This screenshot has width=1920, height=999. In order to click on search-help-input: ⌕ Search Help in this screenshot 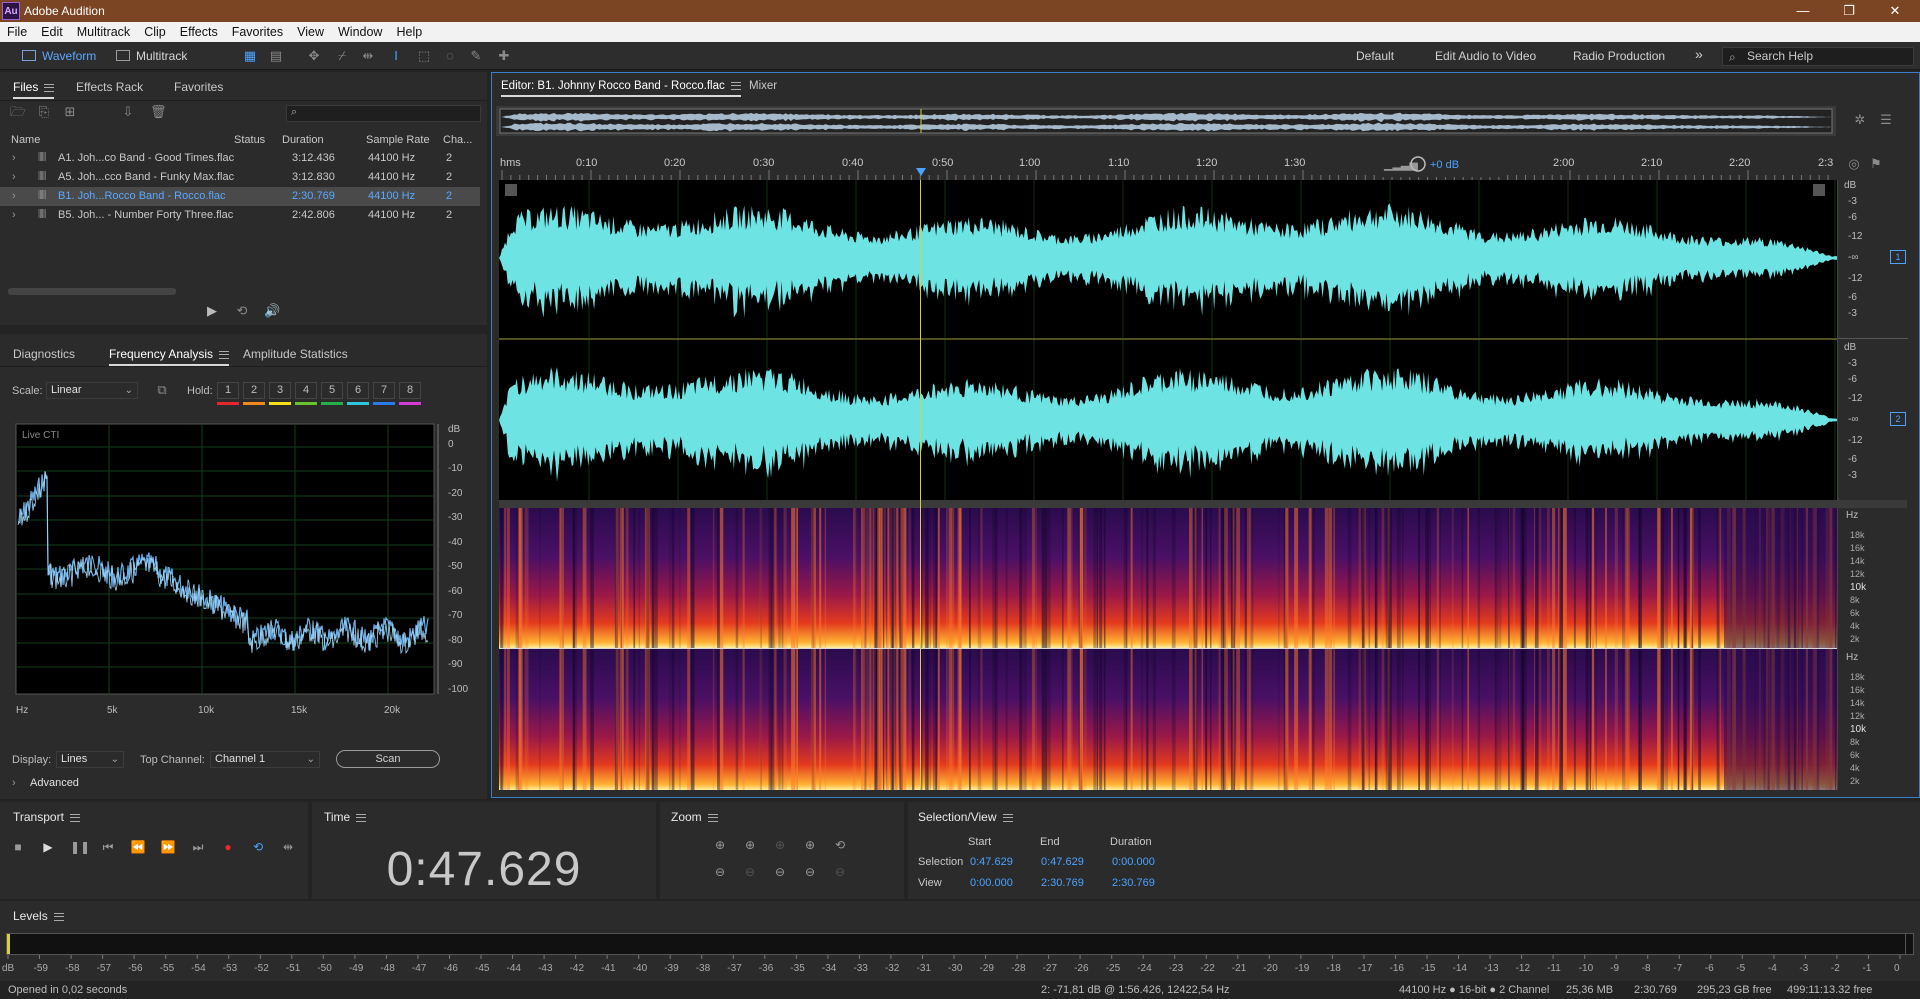, I will do `click(1818, 56)`.